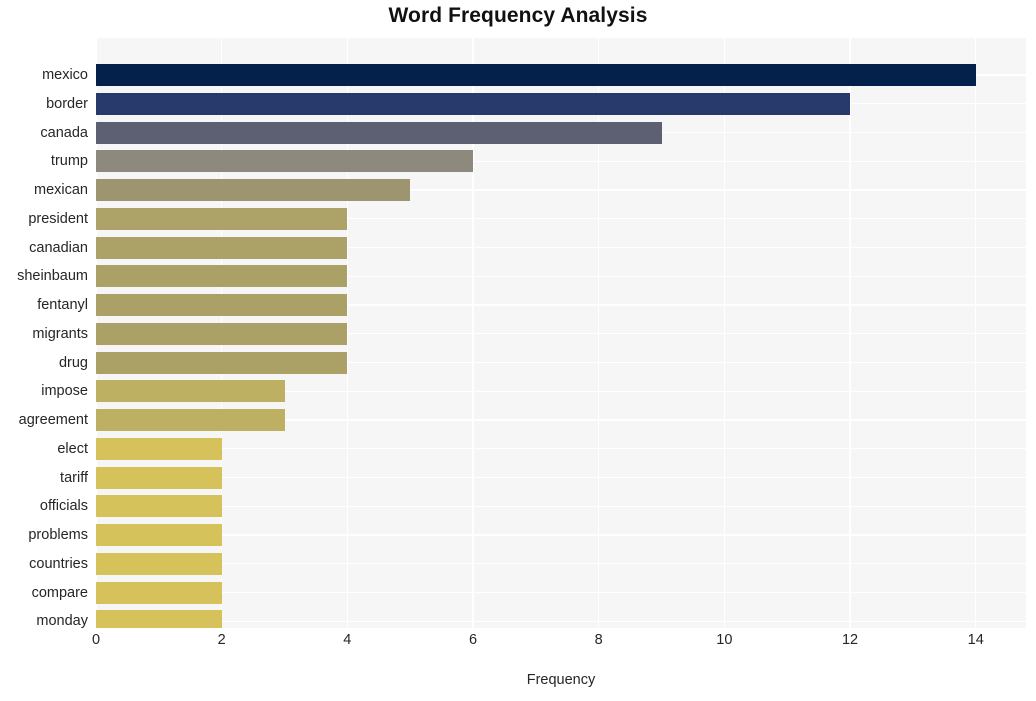  What do you see at coordinates (518, 647) in the screenshot?
I see `x-axis-tick-labels: 0 2 4 6 8 10 12 14` at bounding box center [518, 647].